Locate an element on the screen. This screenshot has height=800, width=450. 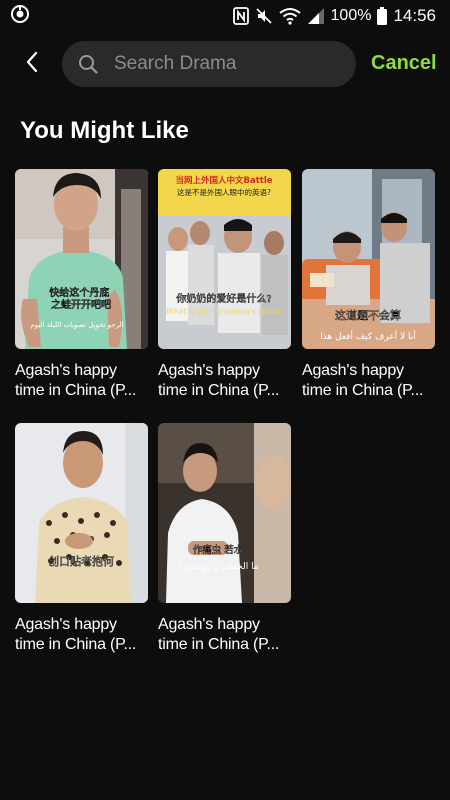
thumbnail-caption: 快给这个丹底 之蛙开开吧吧 is located at coordinates (80, 298).